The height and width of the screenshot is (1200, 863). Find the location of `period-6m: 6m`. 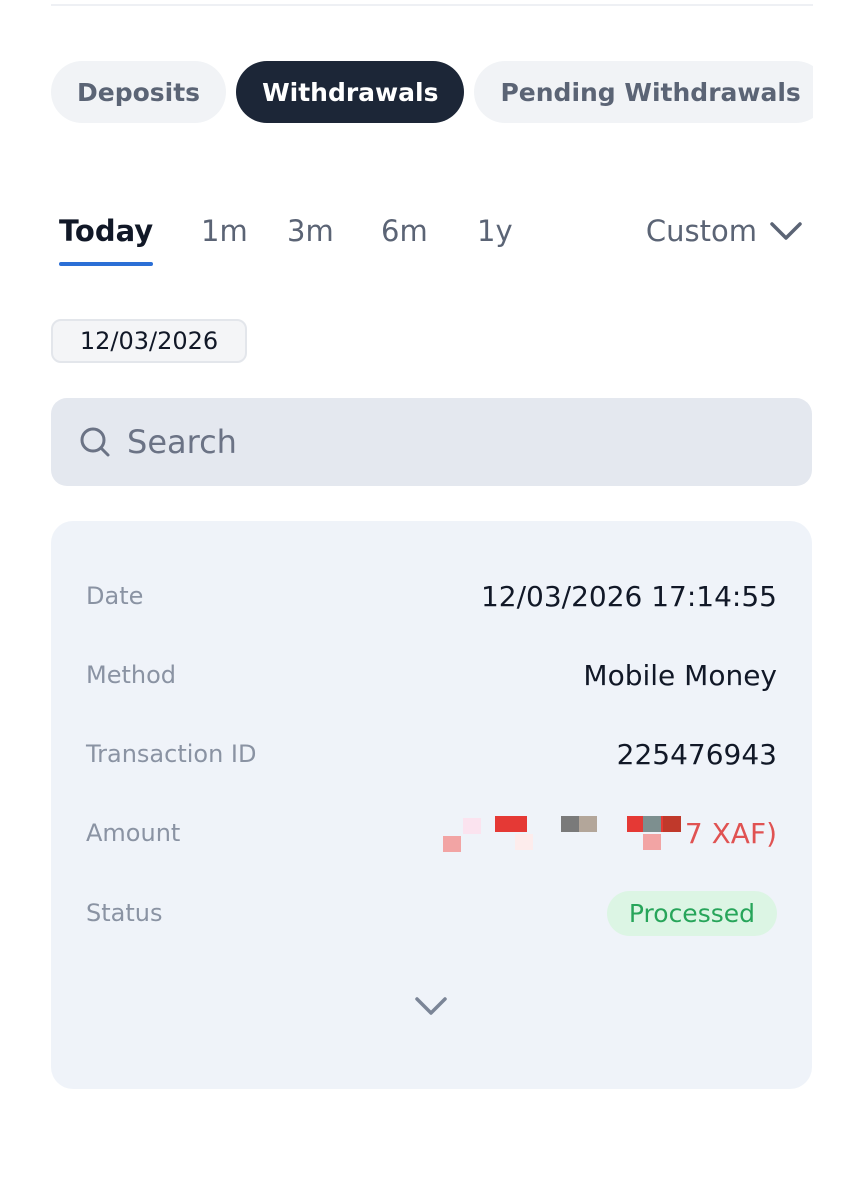

period-6m: 6m is located at coordinates (404, 236).